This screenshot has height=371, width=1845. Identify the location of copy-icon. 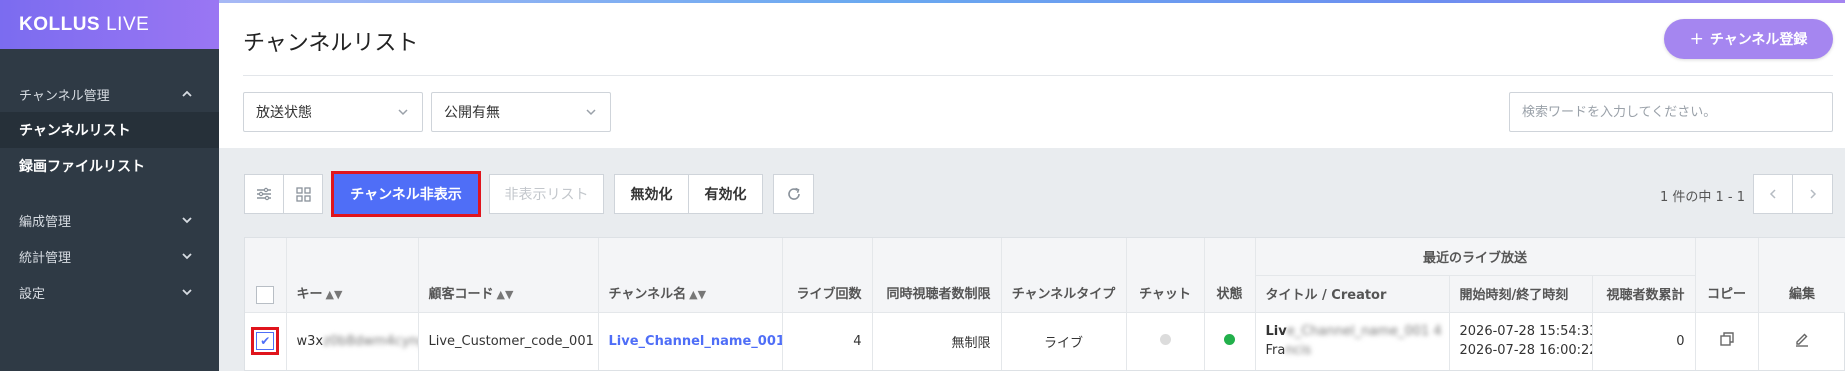
(1727, 339).